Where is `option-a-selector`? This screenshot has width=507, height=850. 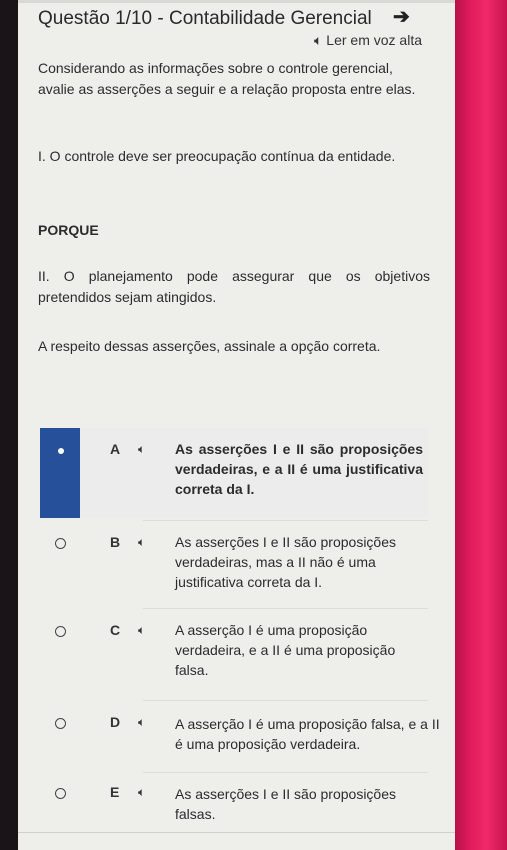 option-a-selector is located at coordinates (60, 473).